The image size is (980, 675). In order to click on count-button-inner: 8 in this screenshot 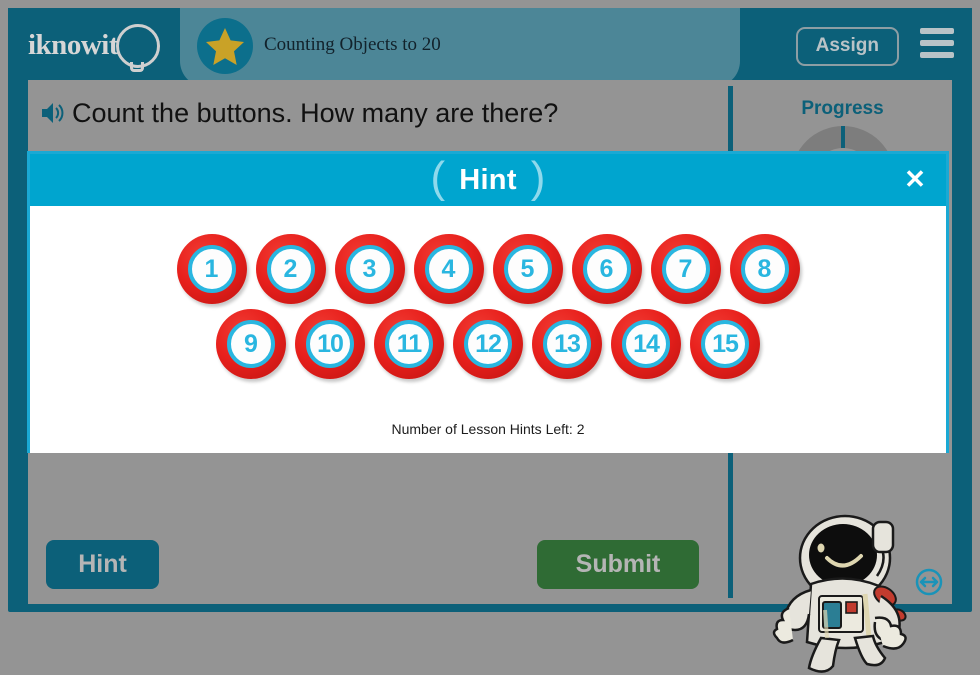, I will do `click(764, 269)`.